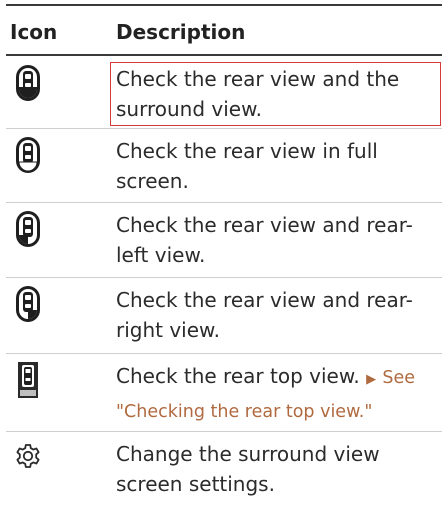 The height and width of the screenshot is (511, 446). What do you see at coordinates (264, 315) in the screenshot?
I see `row-description: Check the rear view and rear-right view.` at bounding box center [264, 315].